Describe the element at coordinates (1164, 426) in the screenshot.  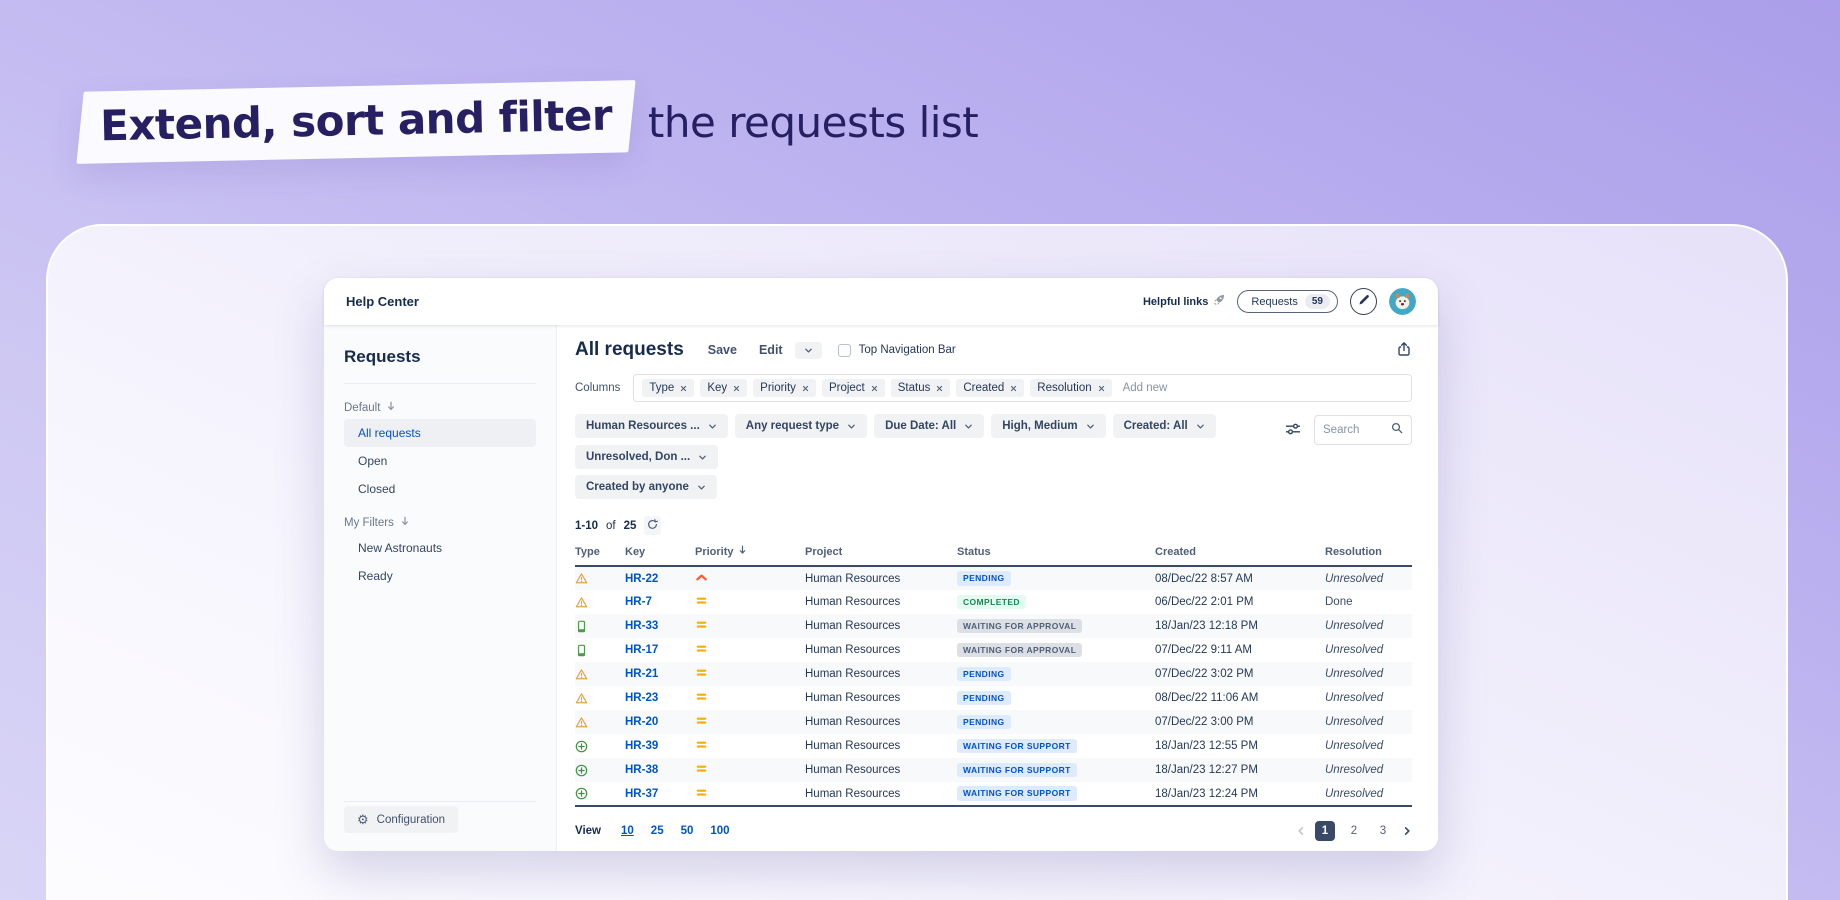
I see `filter-dropdown-created-all: Created: All` at that location.